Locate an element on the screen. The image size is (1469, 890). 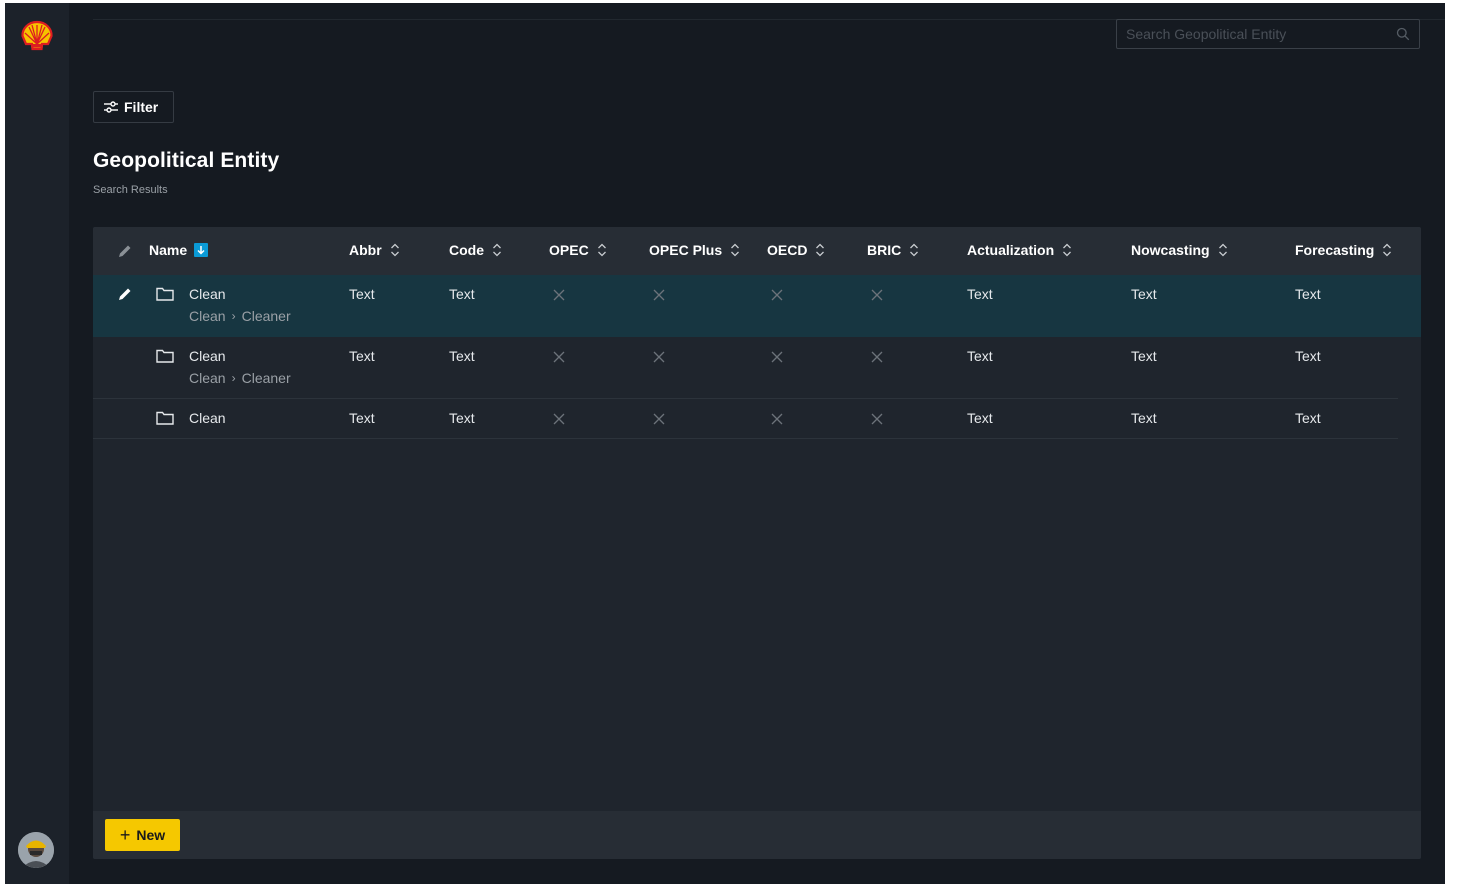
column-header-opec: OPEC is located at coordinates (578, 250).